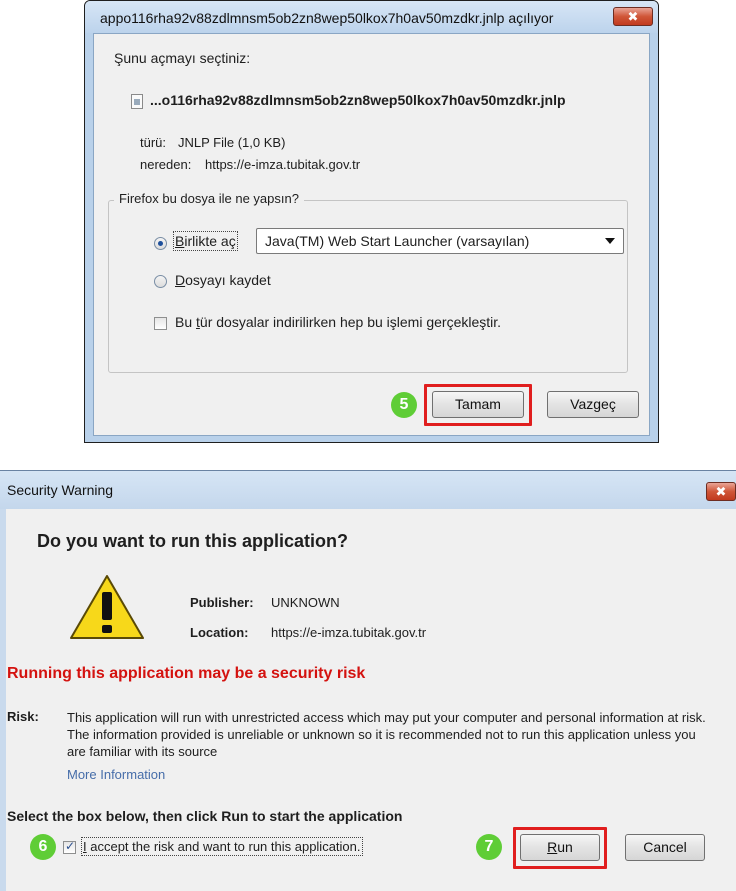 This screenshot has height=891, width=736. What do you see at coordinates (404, 405) in the screenshot?
I see `step-badge-5: 5` at bounding box center [404, 405].